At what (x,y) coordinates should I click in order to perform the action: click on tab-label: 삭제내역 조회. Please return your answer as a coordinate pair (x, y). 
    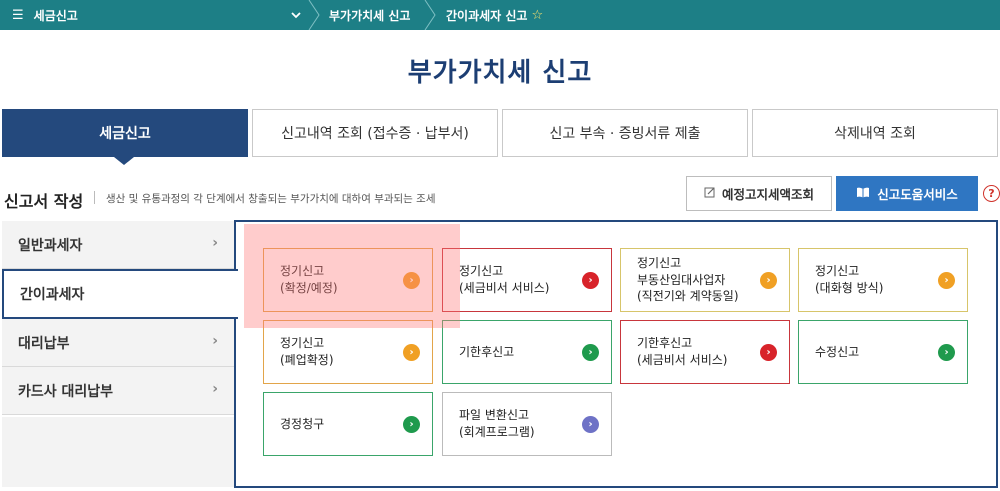
    Looking at the image, I should click on (875, 134).